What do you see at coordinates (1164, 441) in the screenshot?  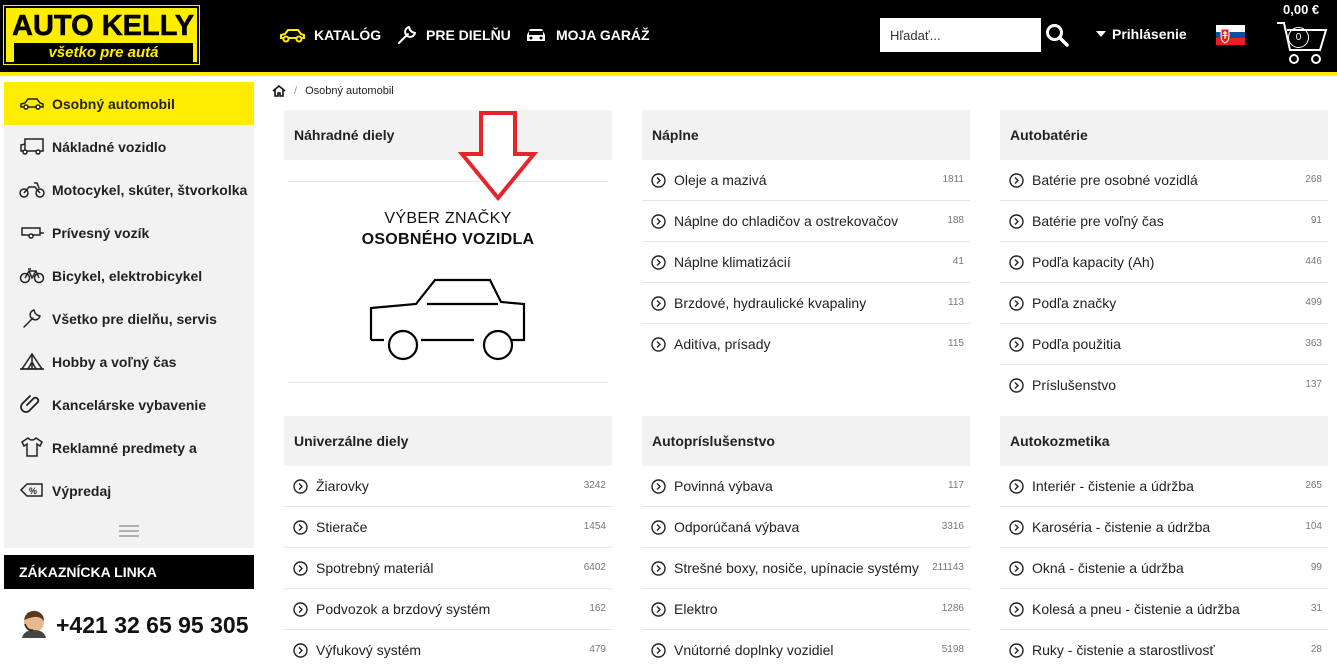 I see `category-title: Autokozmetika` at bounding box center [1164, 441].